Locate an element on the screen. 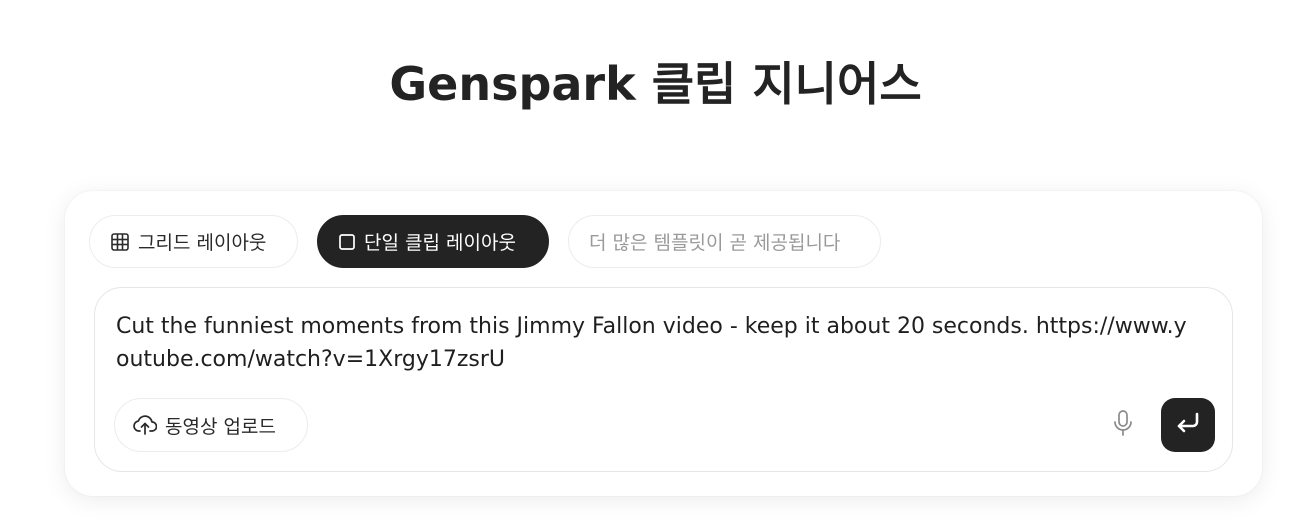 This screenshot has height=524, width=1311. square-icon is located at coordinates (347, 242).